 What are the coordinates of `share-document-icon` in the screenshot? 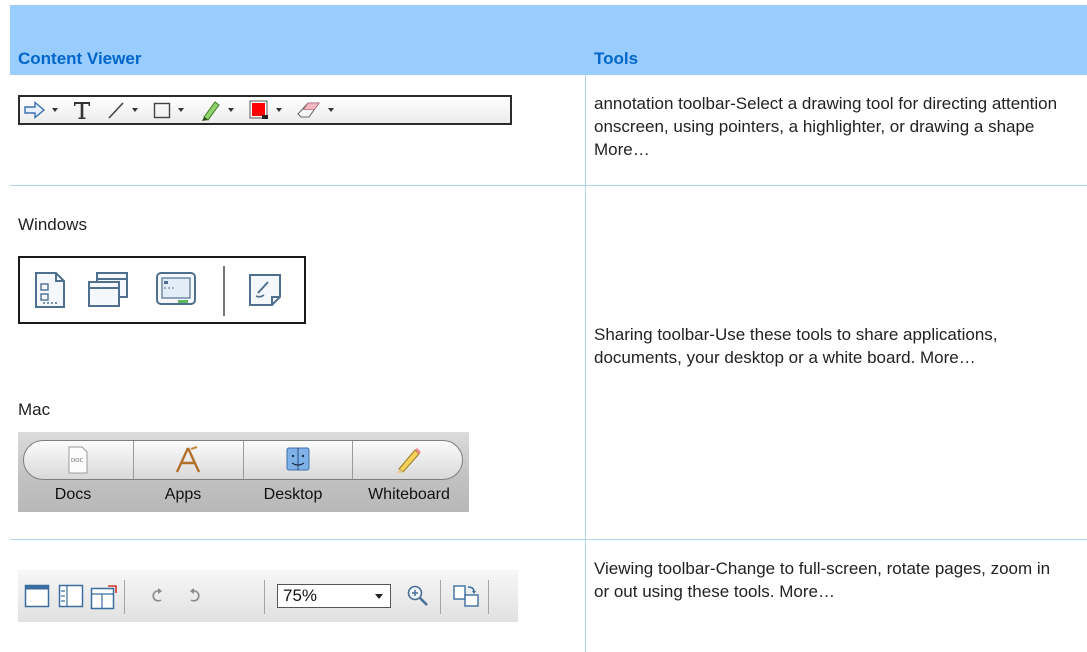 It's located at (50, 290).